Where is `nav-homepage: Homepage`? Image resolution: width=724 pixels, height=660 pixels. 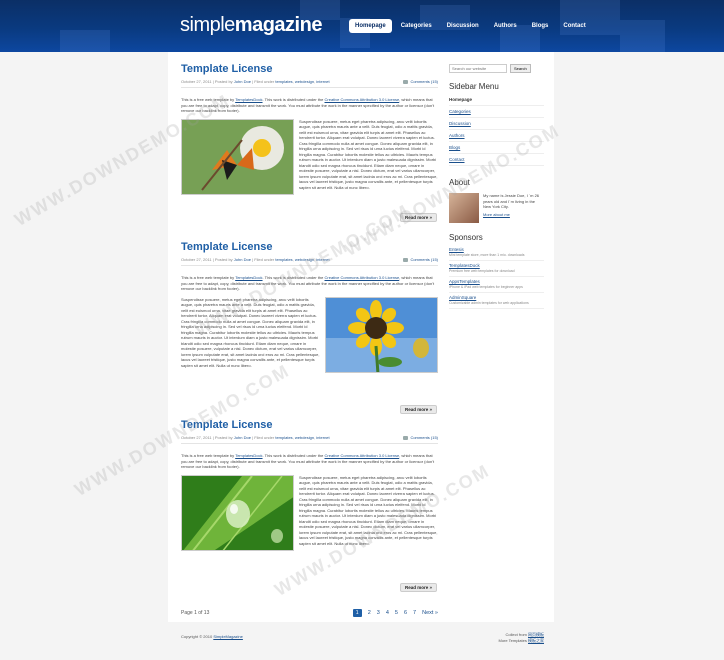 nav-homepage: Homepage is located at coordinates (370, 26).